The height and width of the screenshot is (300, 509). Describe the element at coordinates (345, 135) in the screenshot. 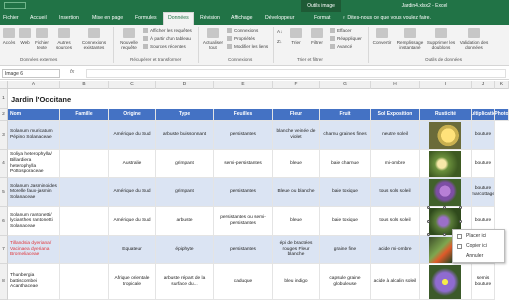

I see `cell-fruit: charnu graines fines` at that location.